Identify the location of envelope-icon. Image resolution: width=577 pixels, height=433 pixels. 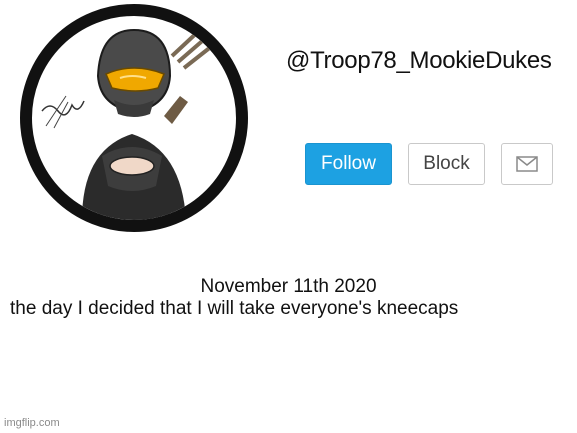
(527, 164).